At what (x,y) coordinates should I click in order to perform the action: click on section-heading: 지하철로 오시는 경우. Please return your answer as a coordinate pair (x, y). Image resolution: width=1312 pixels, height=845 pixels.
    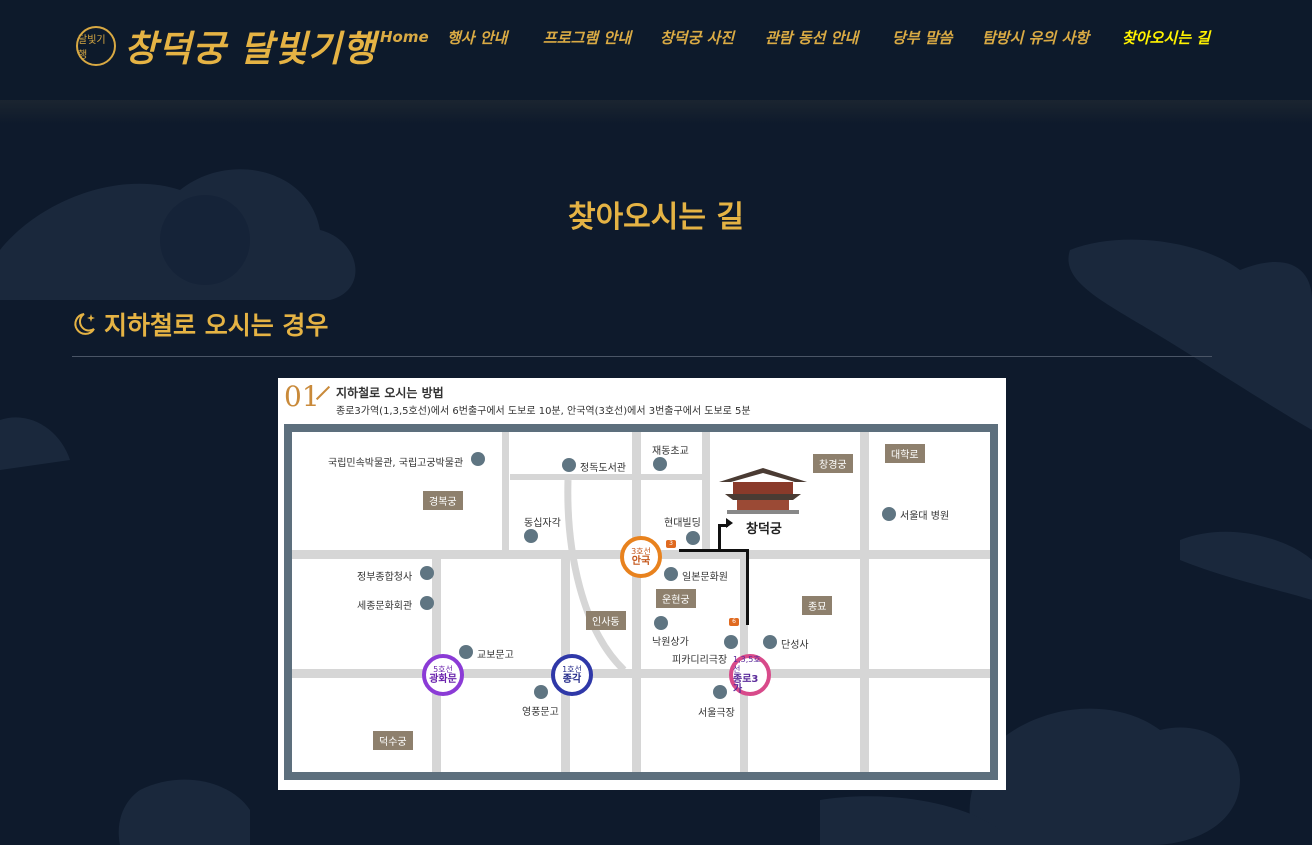
    Looking at the image, I should click on (200, 324).